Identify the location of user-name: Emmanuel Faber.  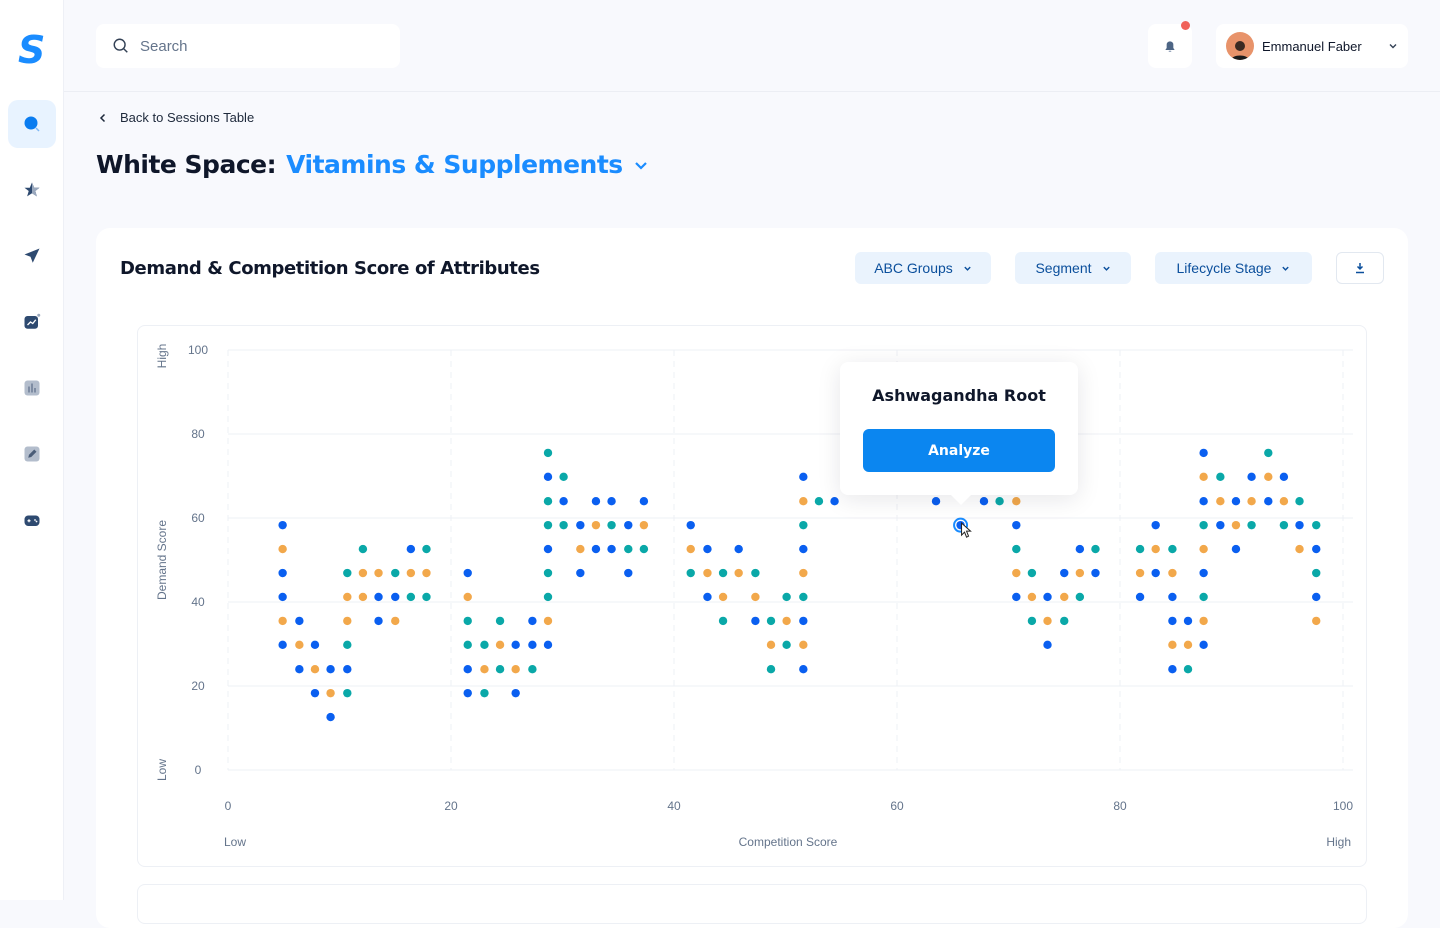
(1312, 46).